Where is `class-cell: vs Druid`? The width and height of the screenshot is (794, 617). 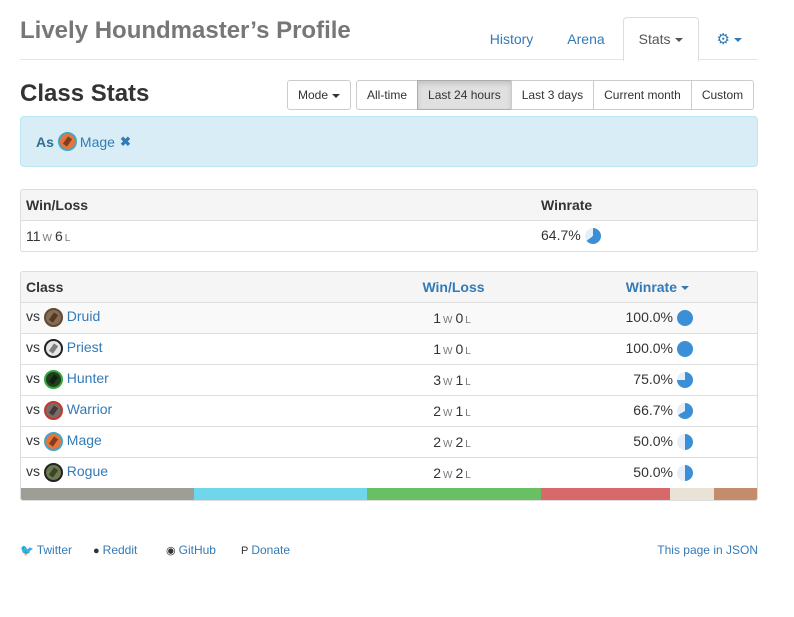 class-cell: vs Druid is located at coordinates (181, 317).